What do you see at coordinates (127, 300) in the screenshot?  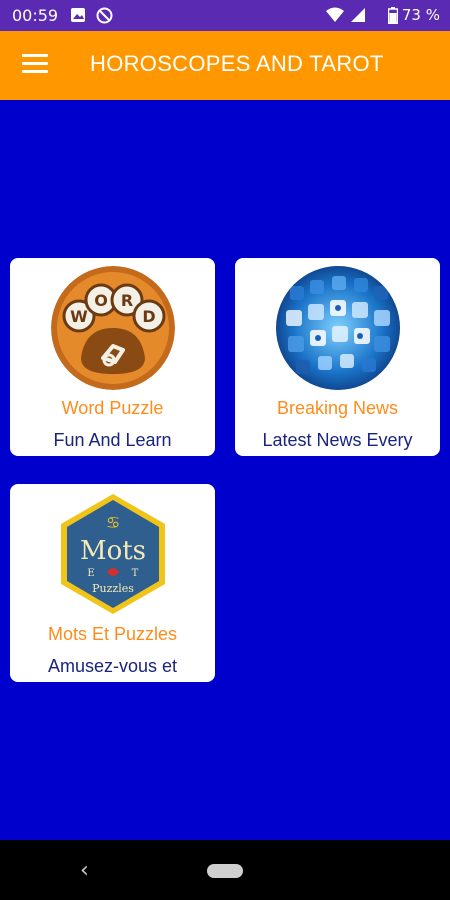 I see `svg-text: R` at bounding box center [127, 300].